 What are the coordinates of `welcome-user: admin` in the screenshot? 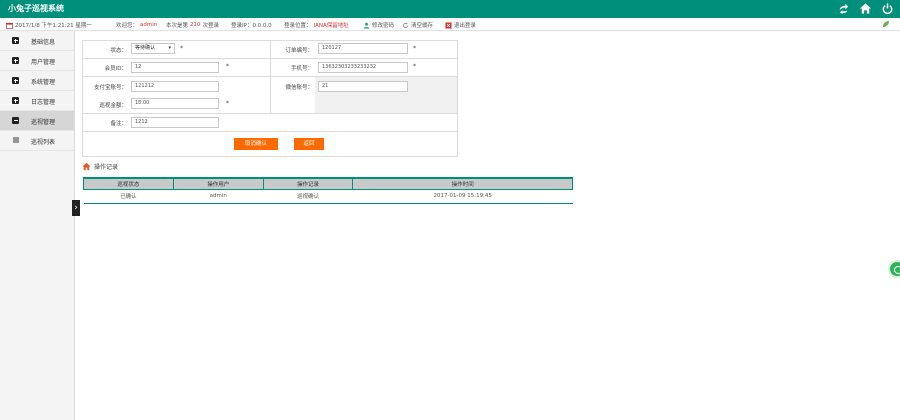 It's located at (149, 25).